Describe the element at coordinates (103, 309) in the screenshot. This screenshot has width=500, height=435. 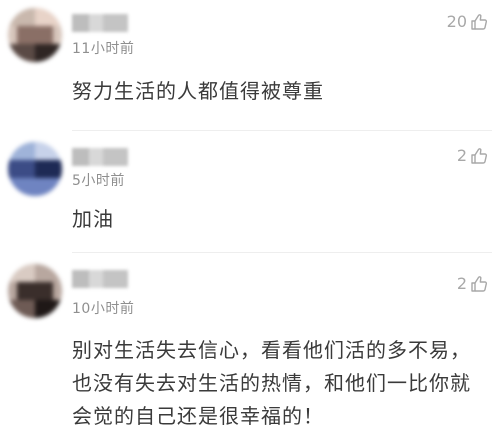
I see `comment-time: 10小时前` at that location.